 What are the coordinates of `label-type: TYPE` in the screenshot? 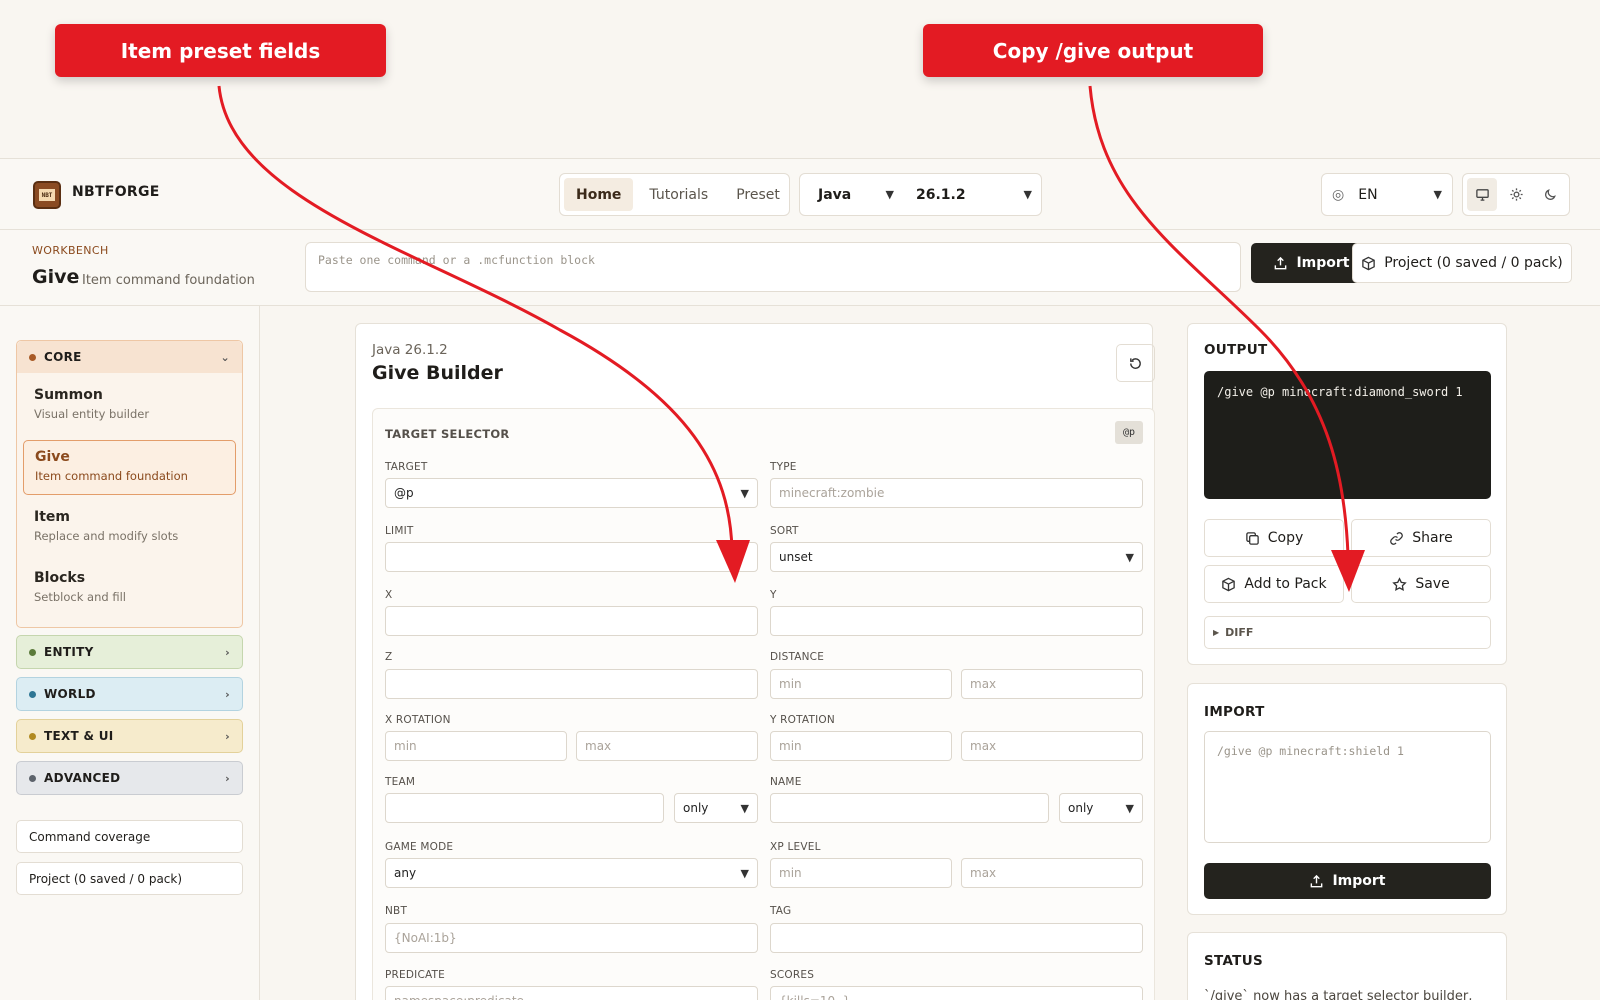 It's located at (783, 467).